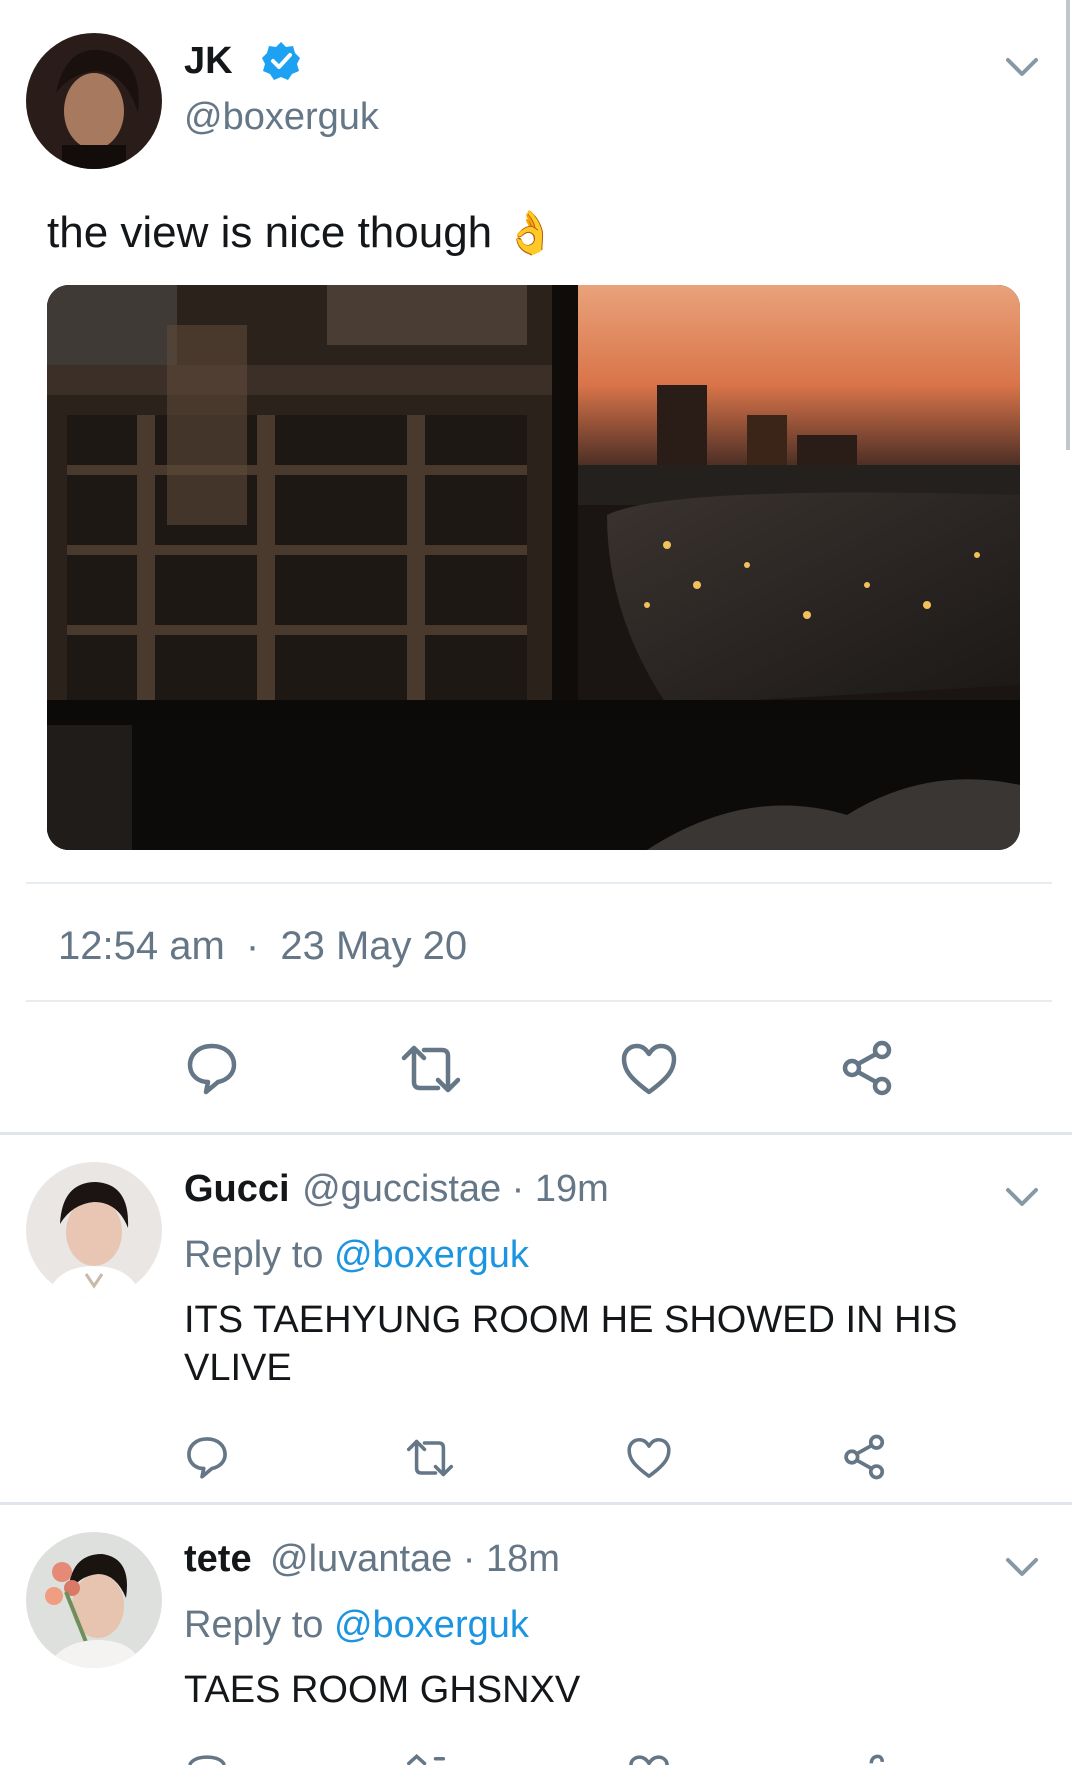 This screenshot has height=1765, width=1072. I want to click on tweet-text-body: the view is nice though, so click(270, 232).